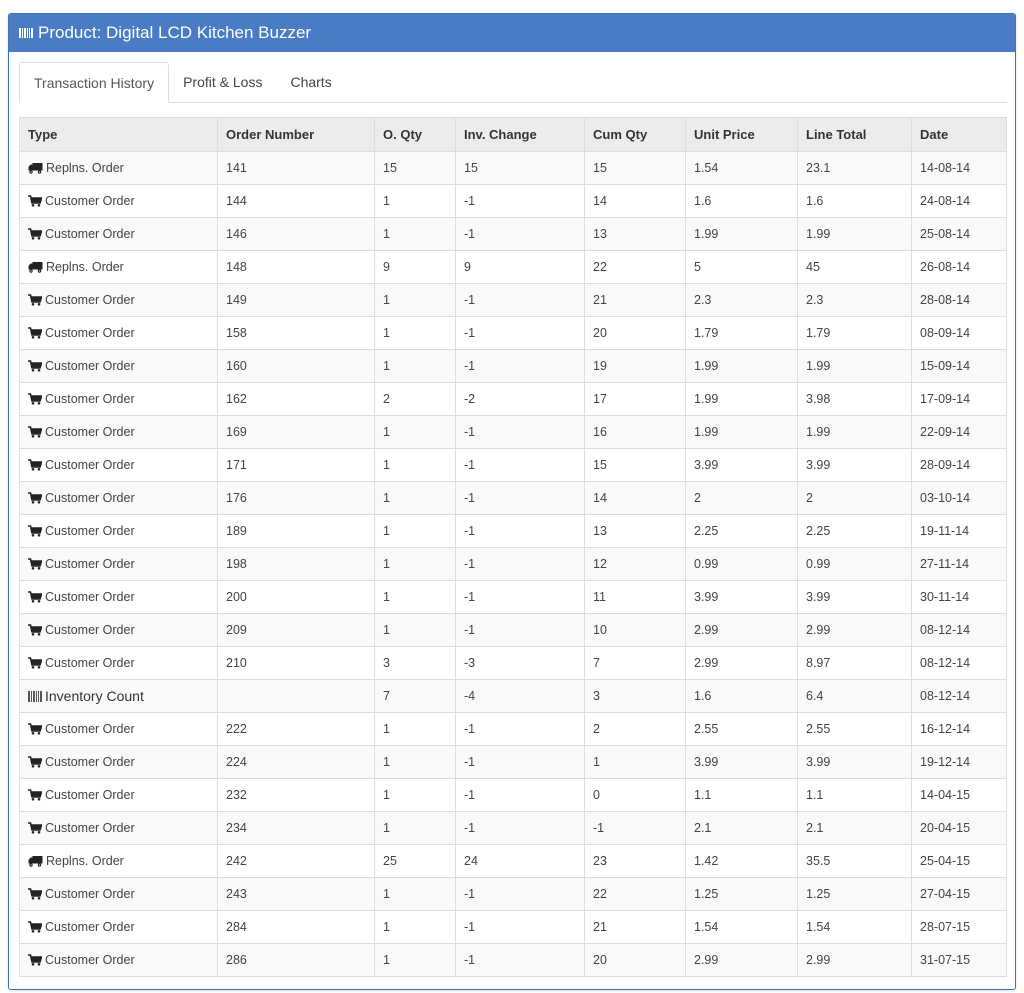 Image resolution: width=1024 pixels, height=993 pixels. What do you see at coordinates (854, 729) in the screenshot?
I see `line-total-cell: 2.55` at bounding box center [854, 729].